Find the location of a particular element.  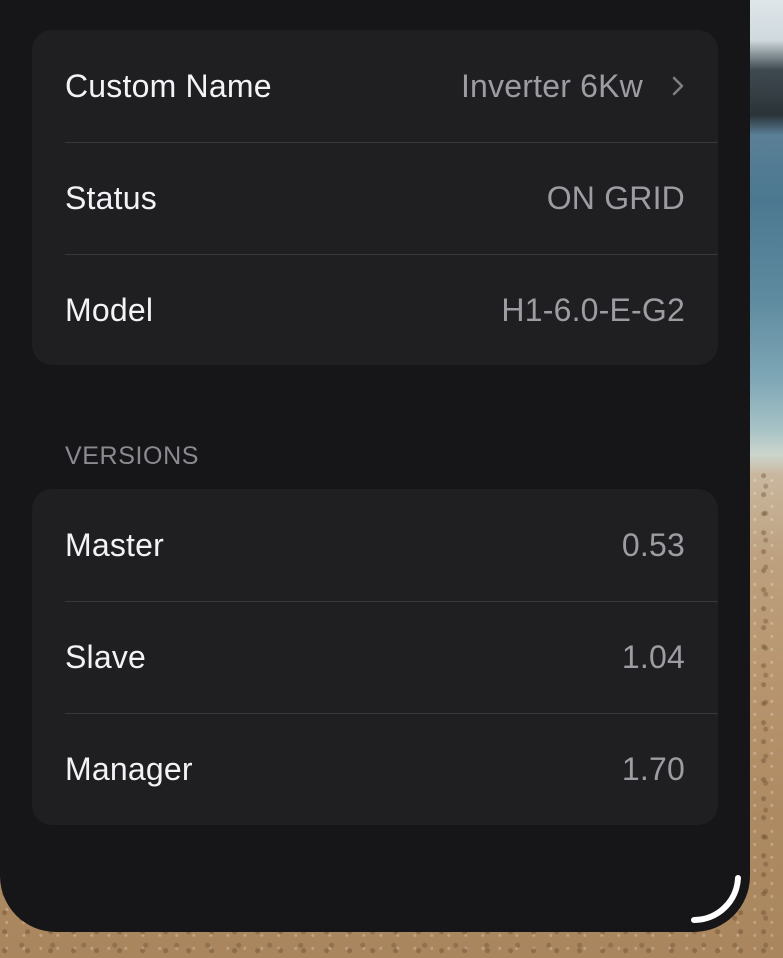

status-value: ON GRID is located at coordinates (615, 197).